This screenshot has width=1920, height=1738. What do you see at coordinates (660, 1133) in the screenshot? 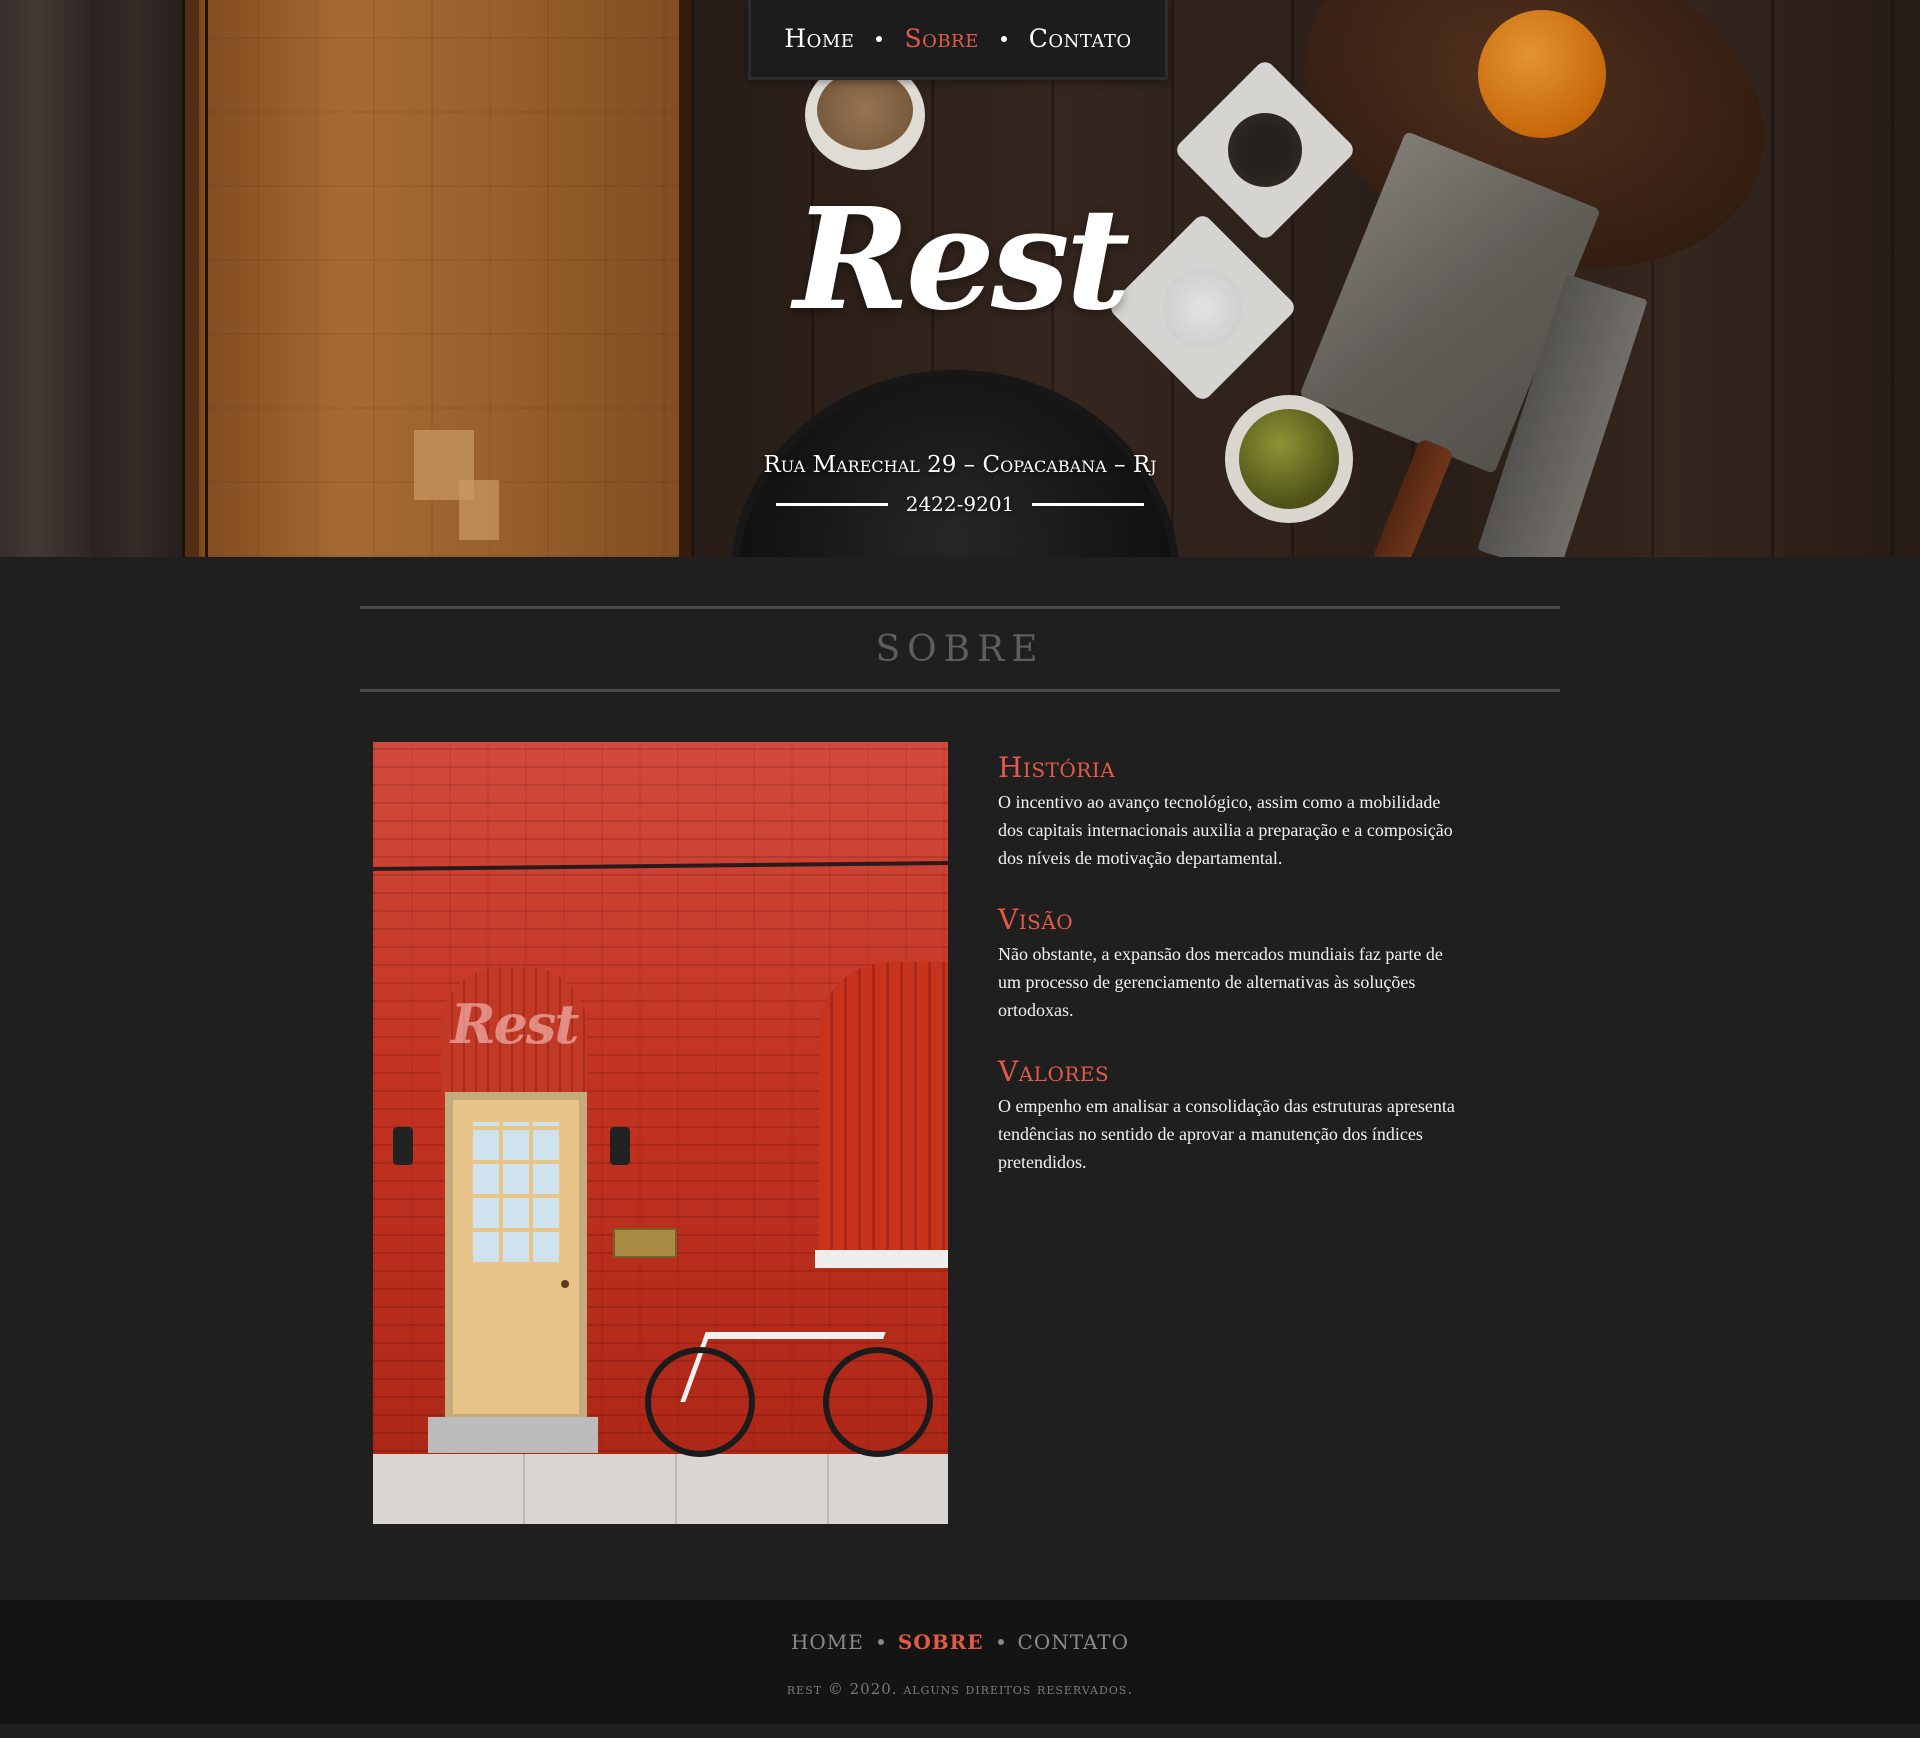
I see `restaurant-facade-photo: Rest` at bounding box center [660, 1133].